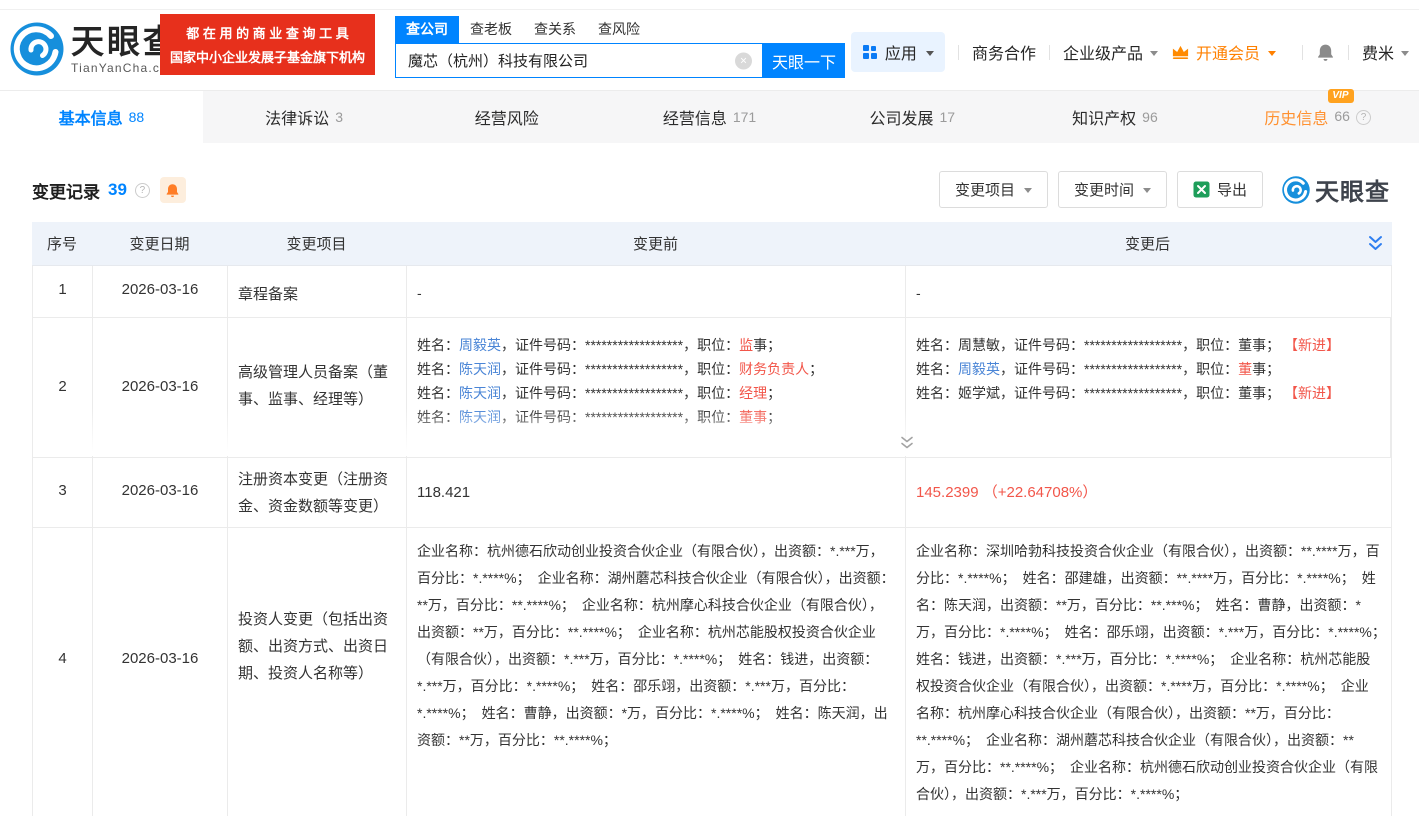 This screenshot has width=1419, height=816. I want to click on tab-company-development: 公司发展 17, so click(912, 117).